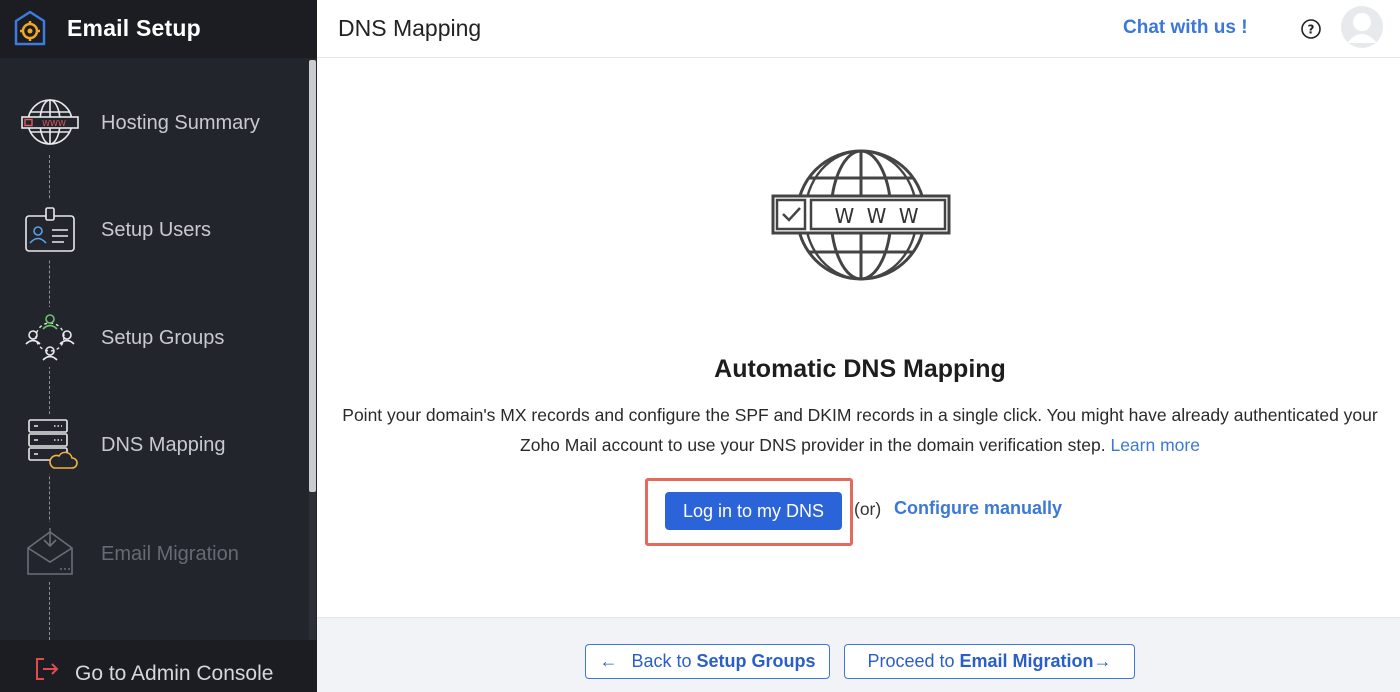  I want to click on exit-icon, so click(47, 669).